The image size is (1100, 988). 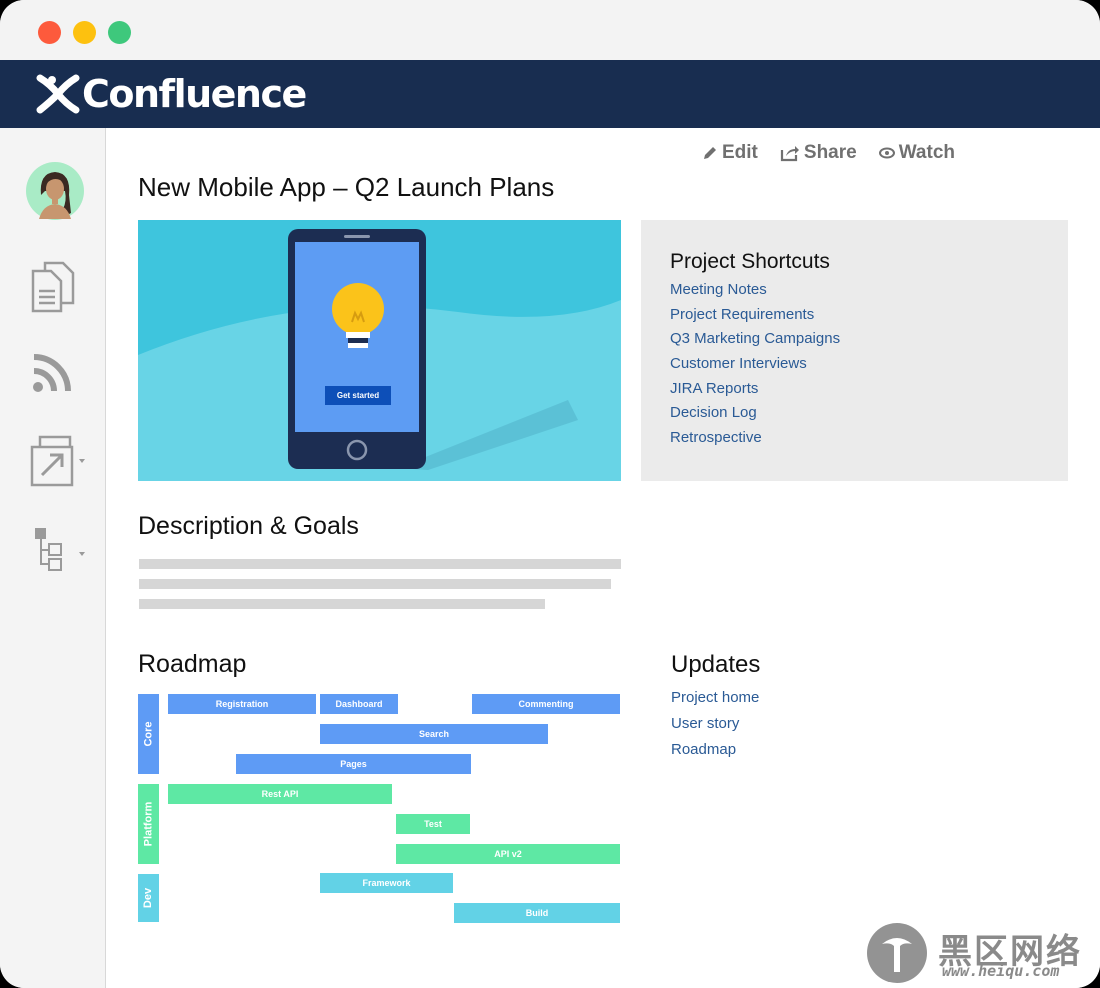 What do you see at coordinates (61, 549) in the screenshot?
I see `page-tree-icon` at bounding box center [61, 549].